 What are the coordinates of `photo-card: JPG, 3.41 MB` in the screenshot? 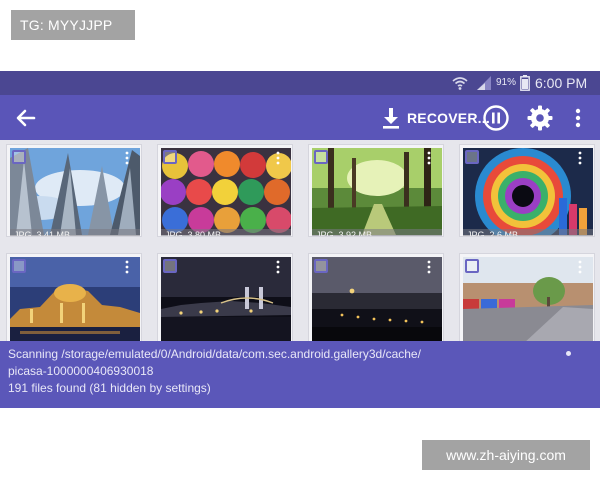 It's located at (74, 190).